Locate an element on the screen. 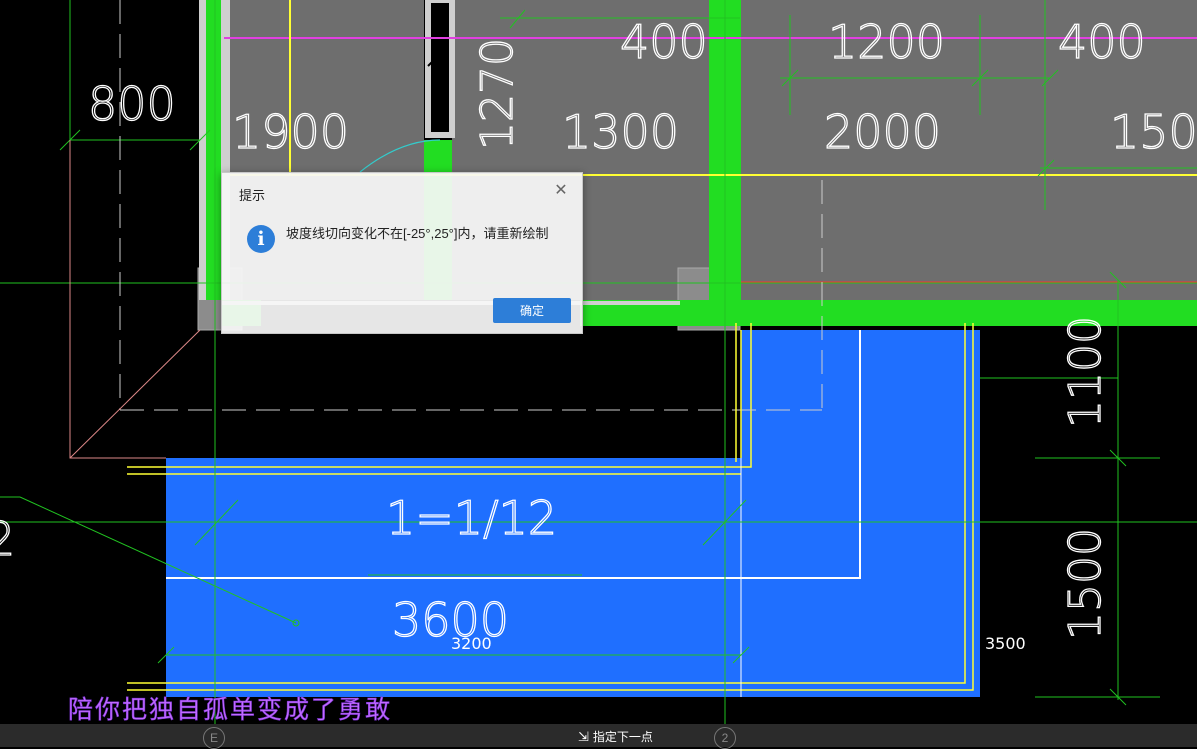  dim-1200: 1200 is located at coordinates (886, 42).